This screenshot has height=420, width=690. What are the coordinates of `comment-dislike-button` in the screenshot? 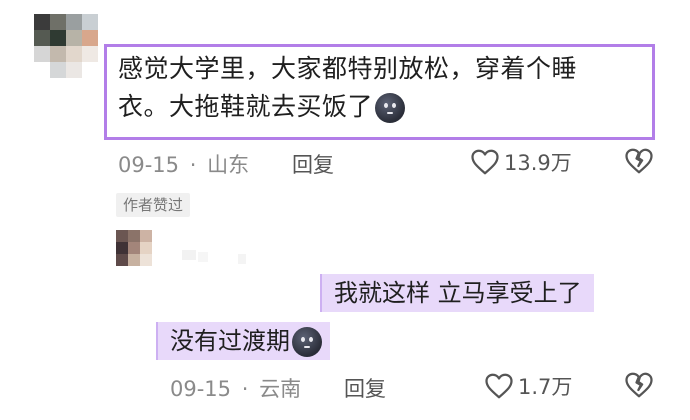 It's located at (639, 163).